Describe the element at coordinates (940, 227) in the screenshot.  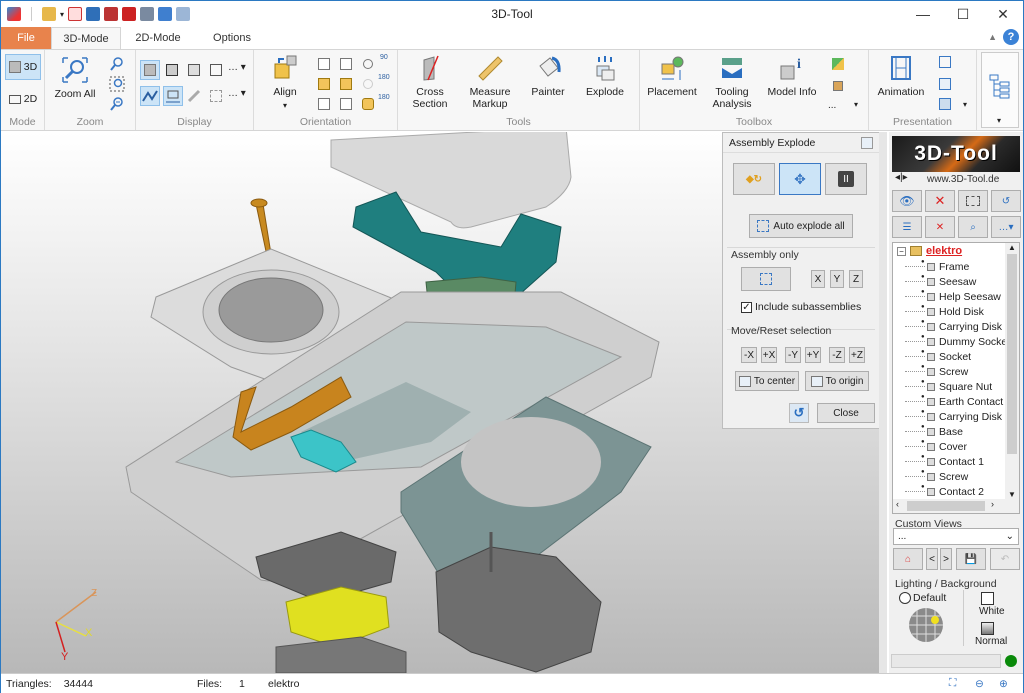
I see `hide-all-button: ✕` at that location.